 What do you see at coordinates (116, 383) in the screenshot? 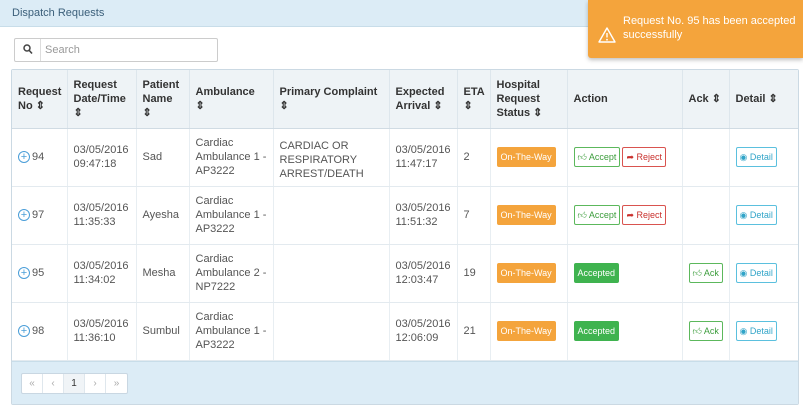
I see `page-last-button: »` at bounding box center [116, 383].